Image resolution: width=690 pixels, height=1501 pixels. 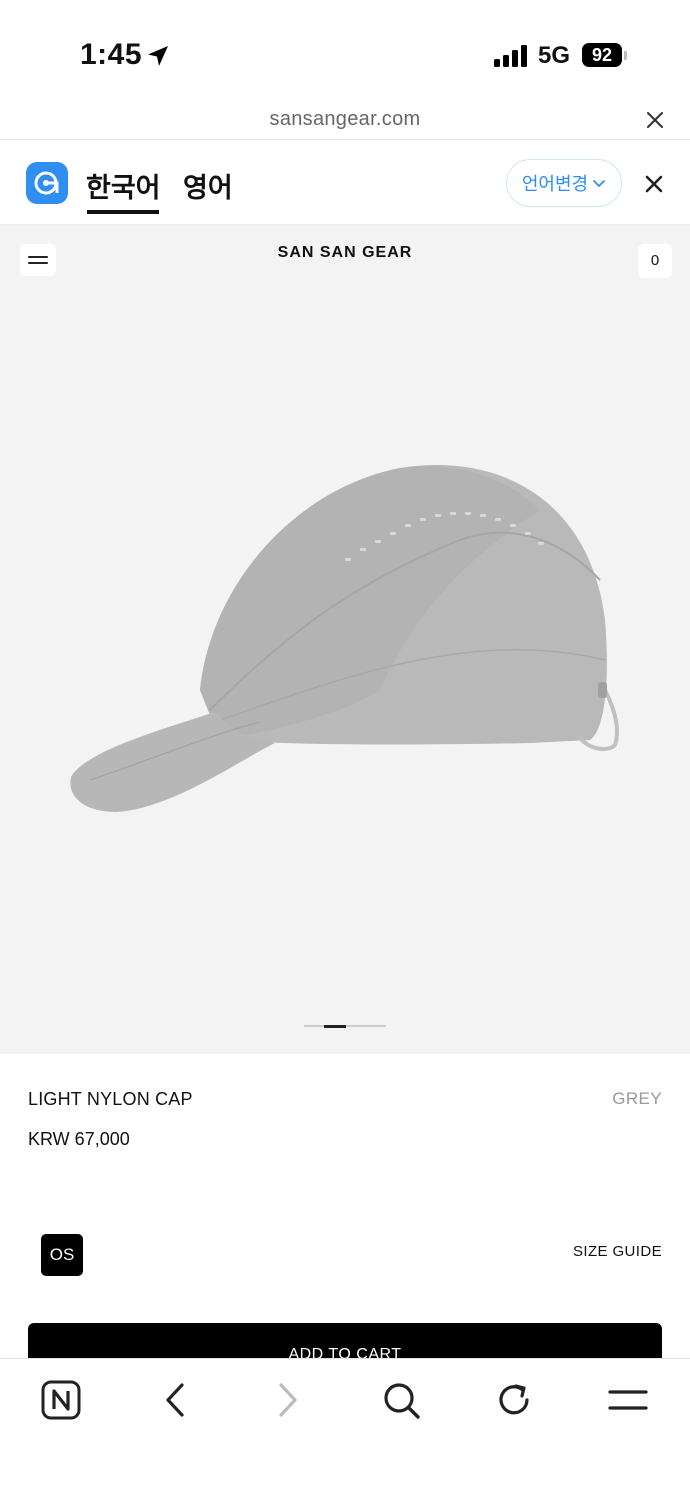 What do you see at coordinates (335, 1026) in the screenshot?
I see `carousel-dot-active` at bounding box center [335, 1026].